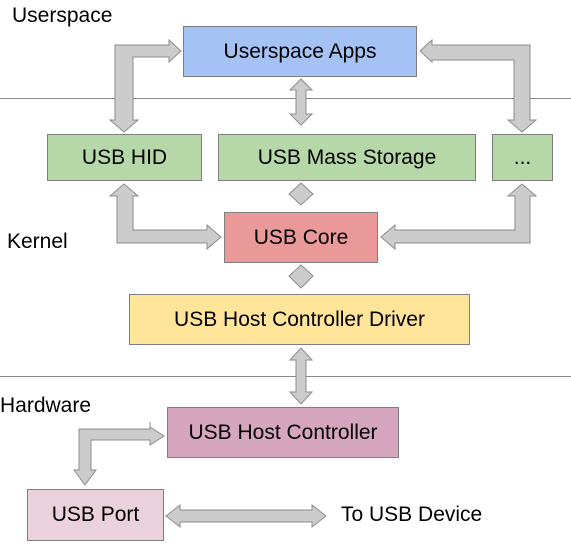 Image resolution: width=571 pixels, height=548 pixels. I want to click on arrow-hid-to-core, so click(165, 217).